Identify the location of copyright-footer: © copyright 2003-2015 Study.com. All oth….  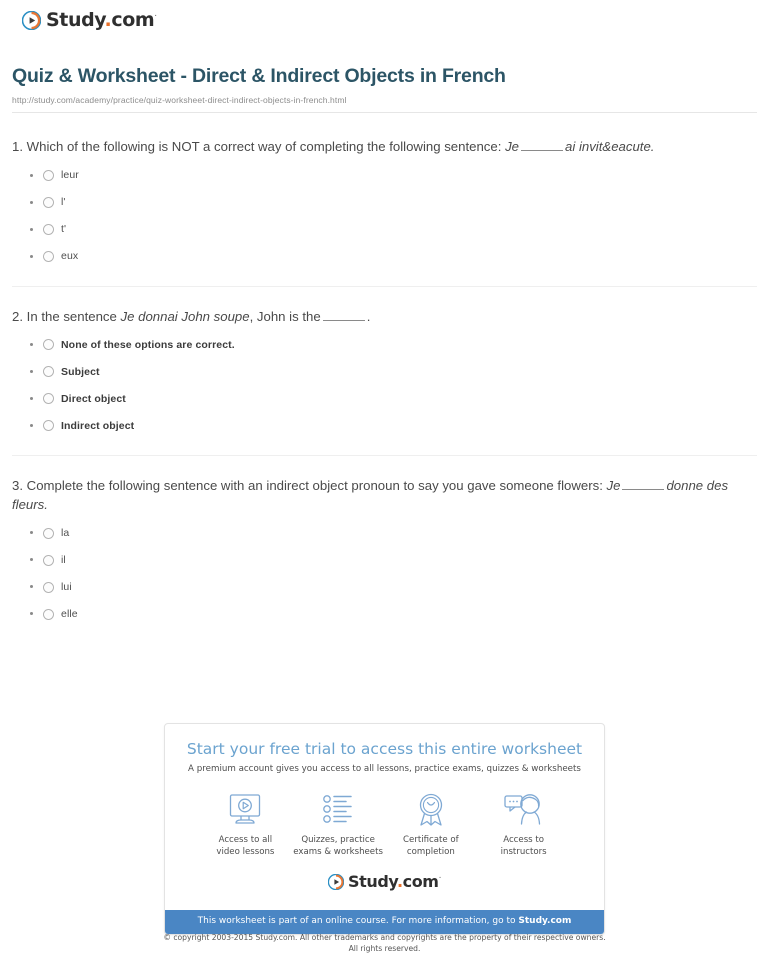
(384, 943).